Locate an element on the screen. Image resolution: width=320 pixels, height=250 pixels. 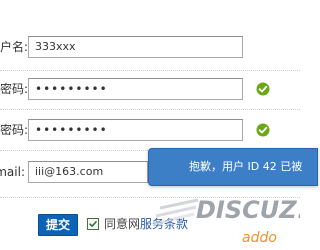
toast-message: 抱歉，用户 ID 42 已被 is located at coordinates (246, 166).